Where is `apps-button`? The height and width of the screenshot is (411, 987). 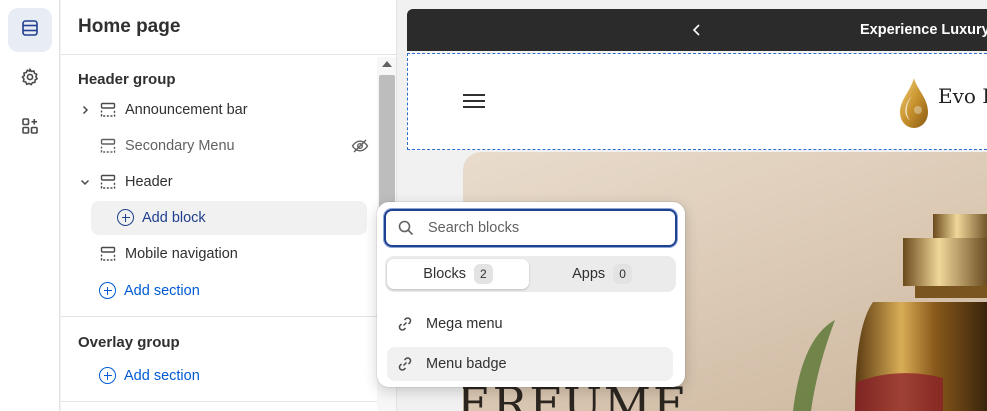 apps-button is located at coordinates (30, 128).